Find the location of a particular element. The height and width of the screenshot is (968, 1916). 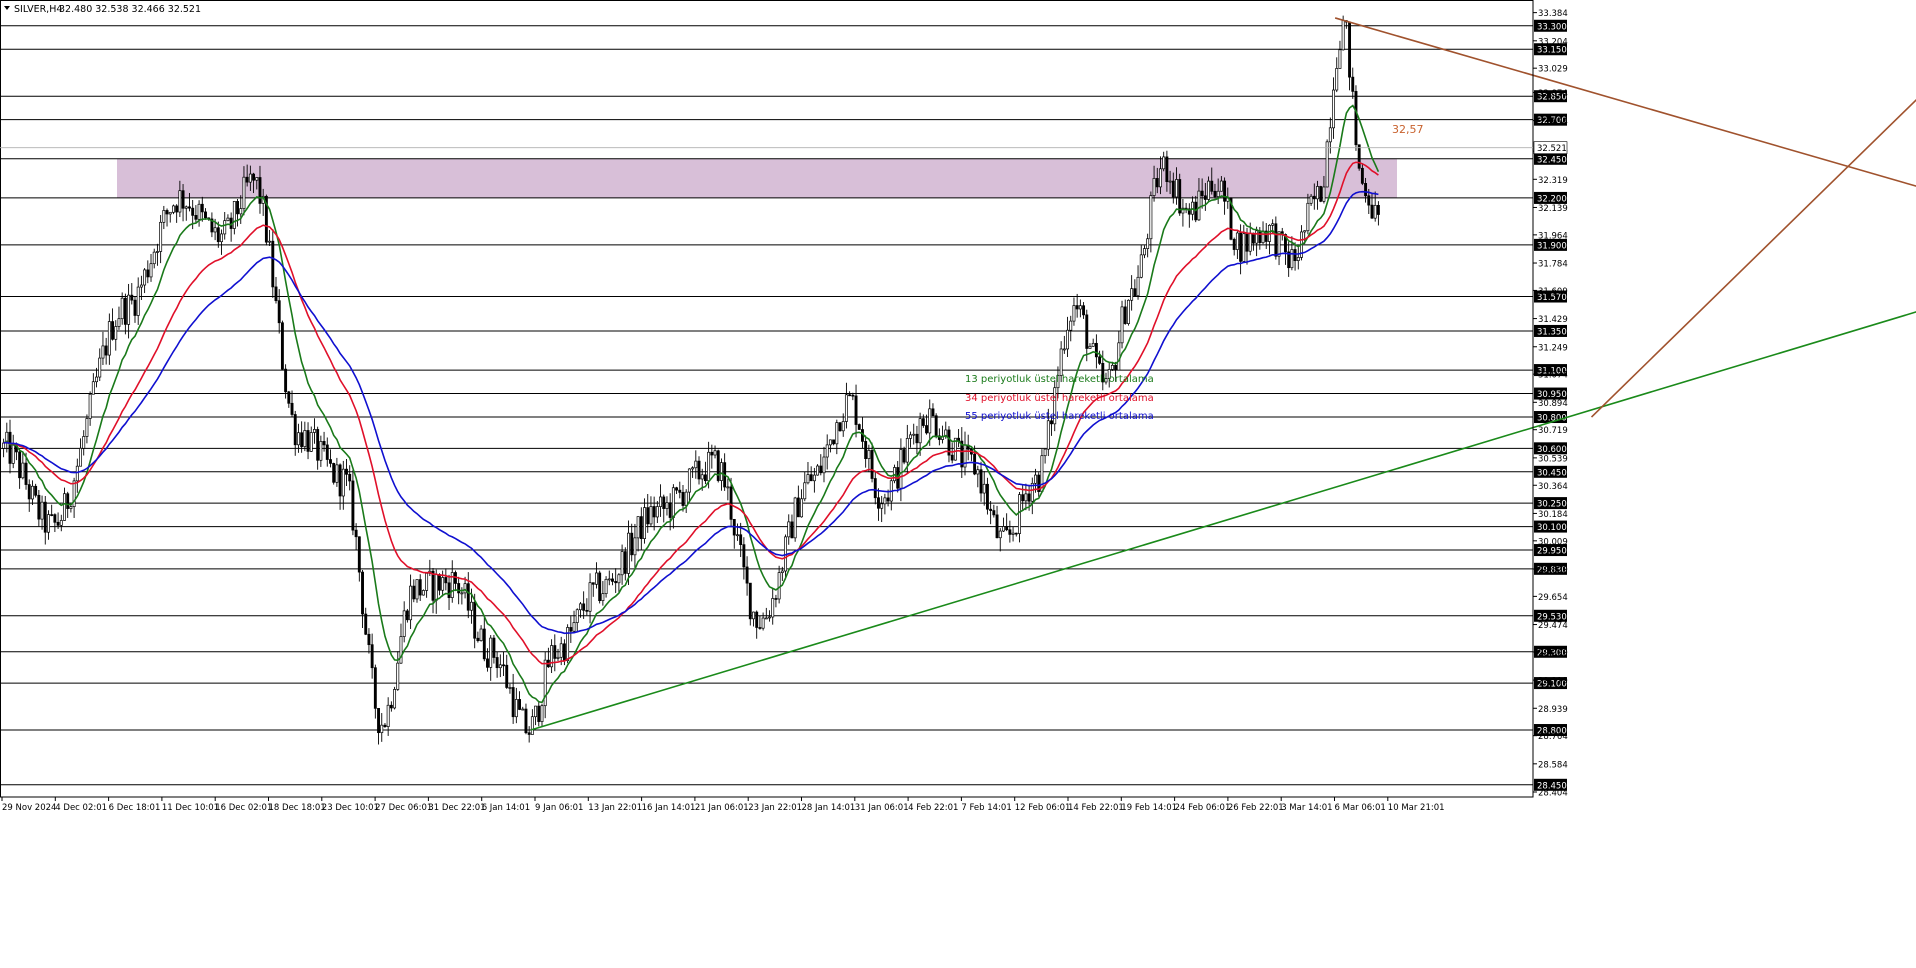

y-tick-label: 29.119 is located at coordinates (1553, 682).